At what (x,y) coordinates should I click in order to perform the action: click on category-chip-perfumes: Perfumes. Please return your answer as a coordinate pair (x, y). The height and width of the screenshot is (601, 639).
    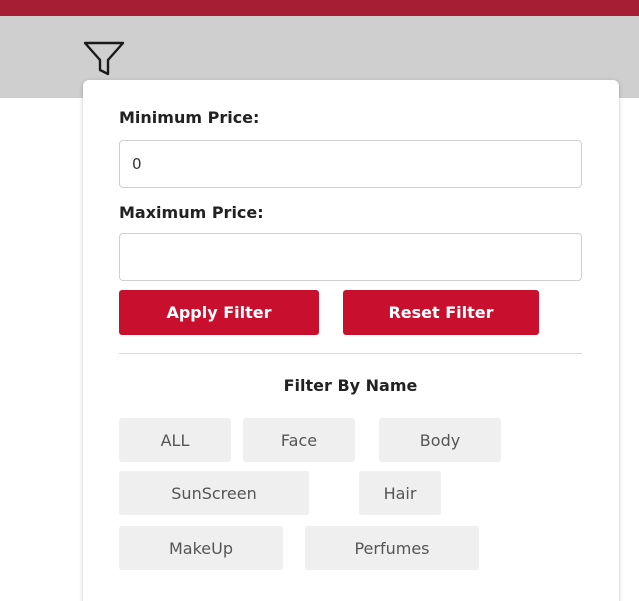
    Looking at the image, I should click on (392, 548).